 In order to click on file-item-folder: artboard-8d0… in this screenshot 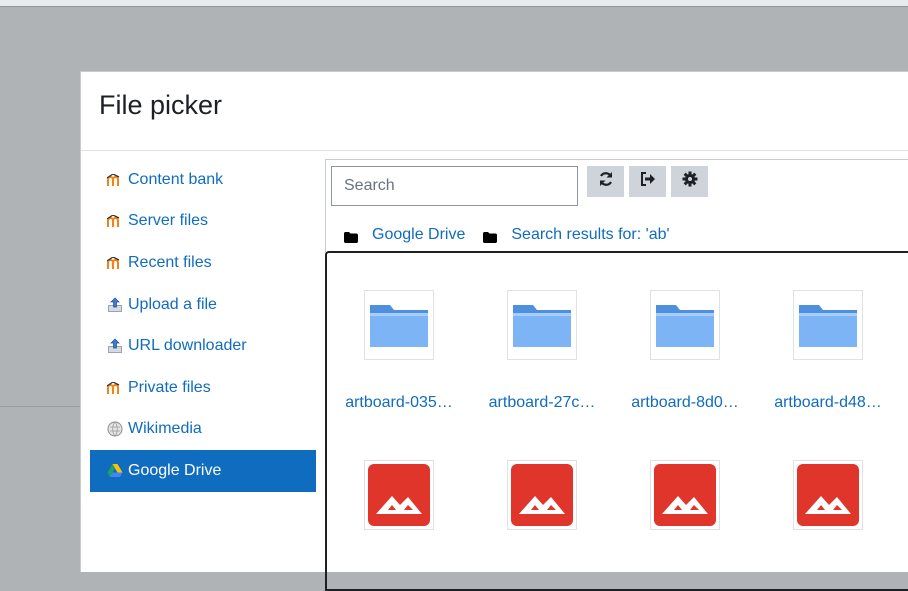, I will do `click(685, 351)`.